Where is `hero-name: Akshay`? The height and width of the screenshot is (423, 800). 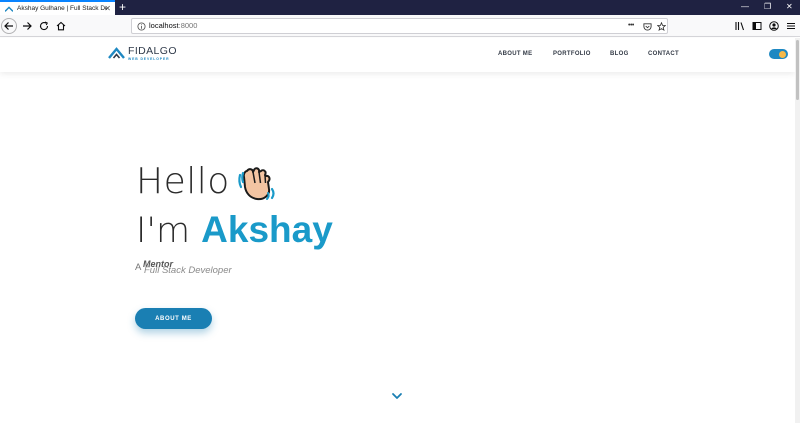
hero-name: Akshay is located at coordinates (267, 229).